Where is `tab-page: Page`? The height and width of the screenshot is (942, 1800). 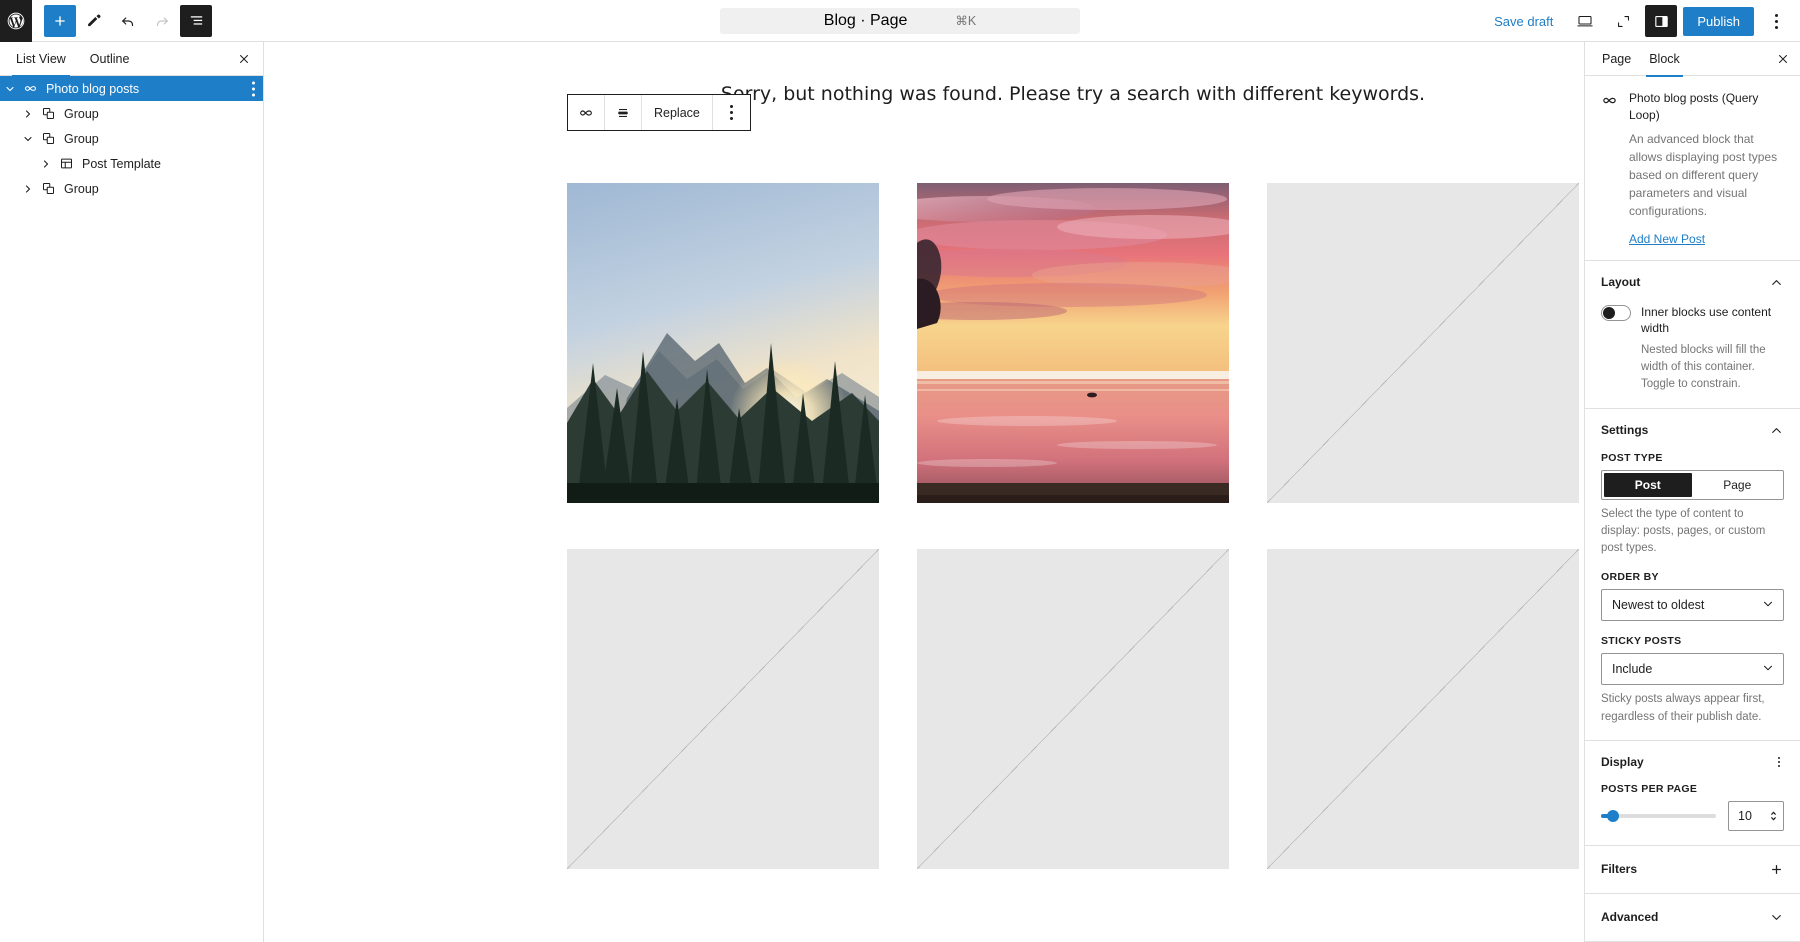 tab-page: Page is located at coordinates (1616, 59).